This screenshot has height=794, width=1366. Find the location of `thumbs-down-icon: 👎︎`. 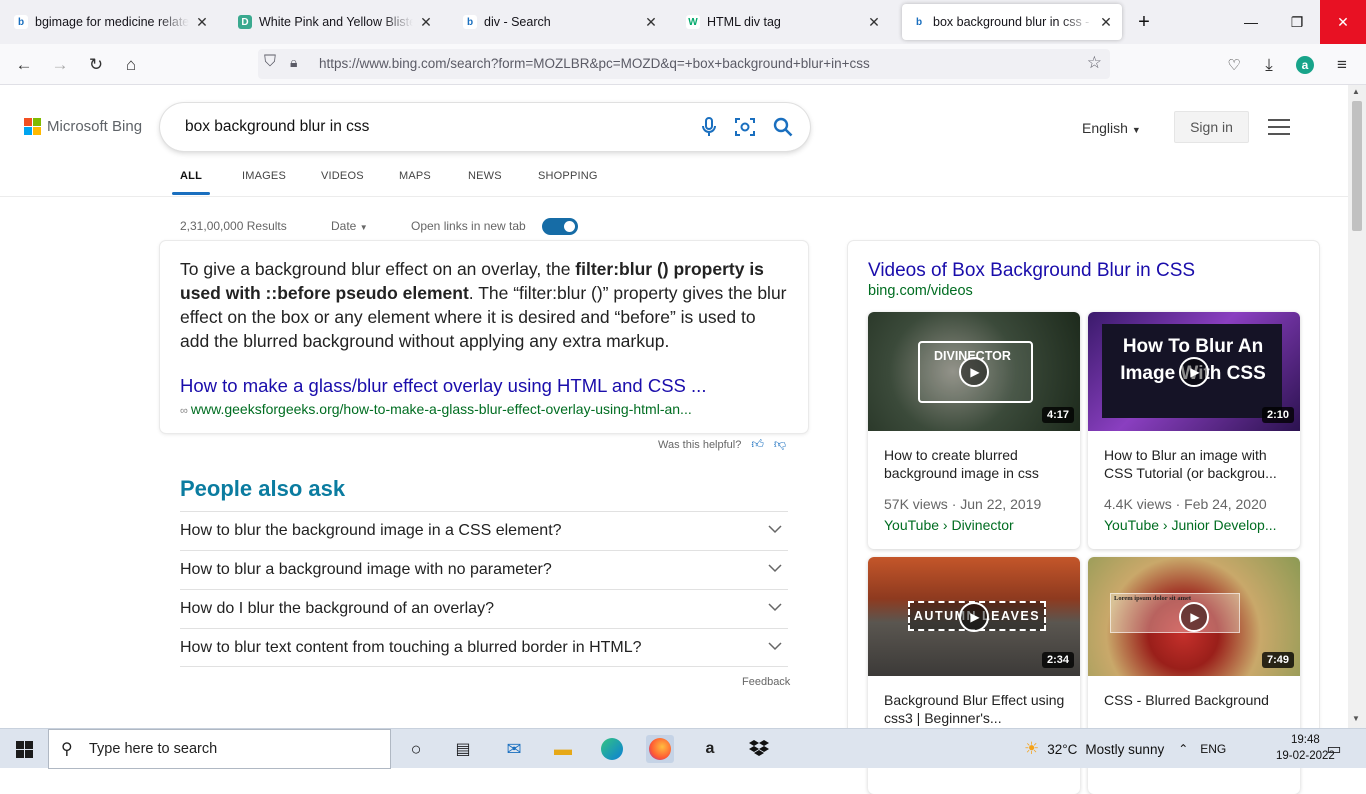

thumbs-down-icon: 👎︎ is located at coordinates (780, 444).